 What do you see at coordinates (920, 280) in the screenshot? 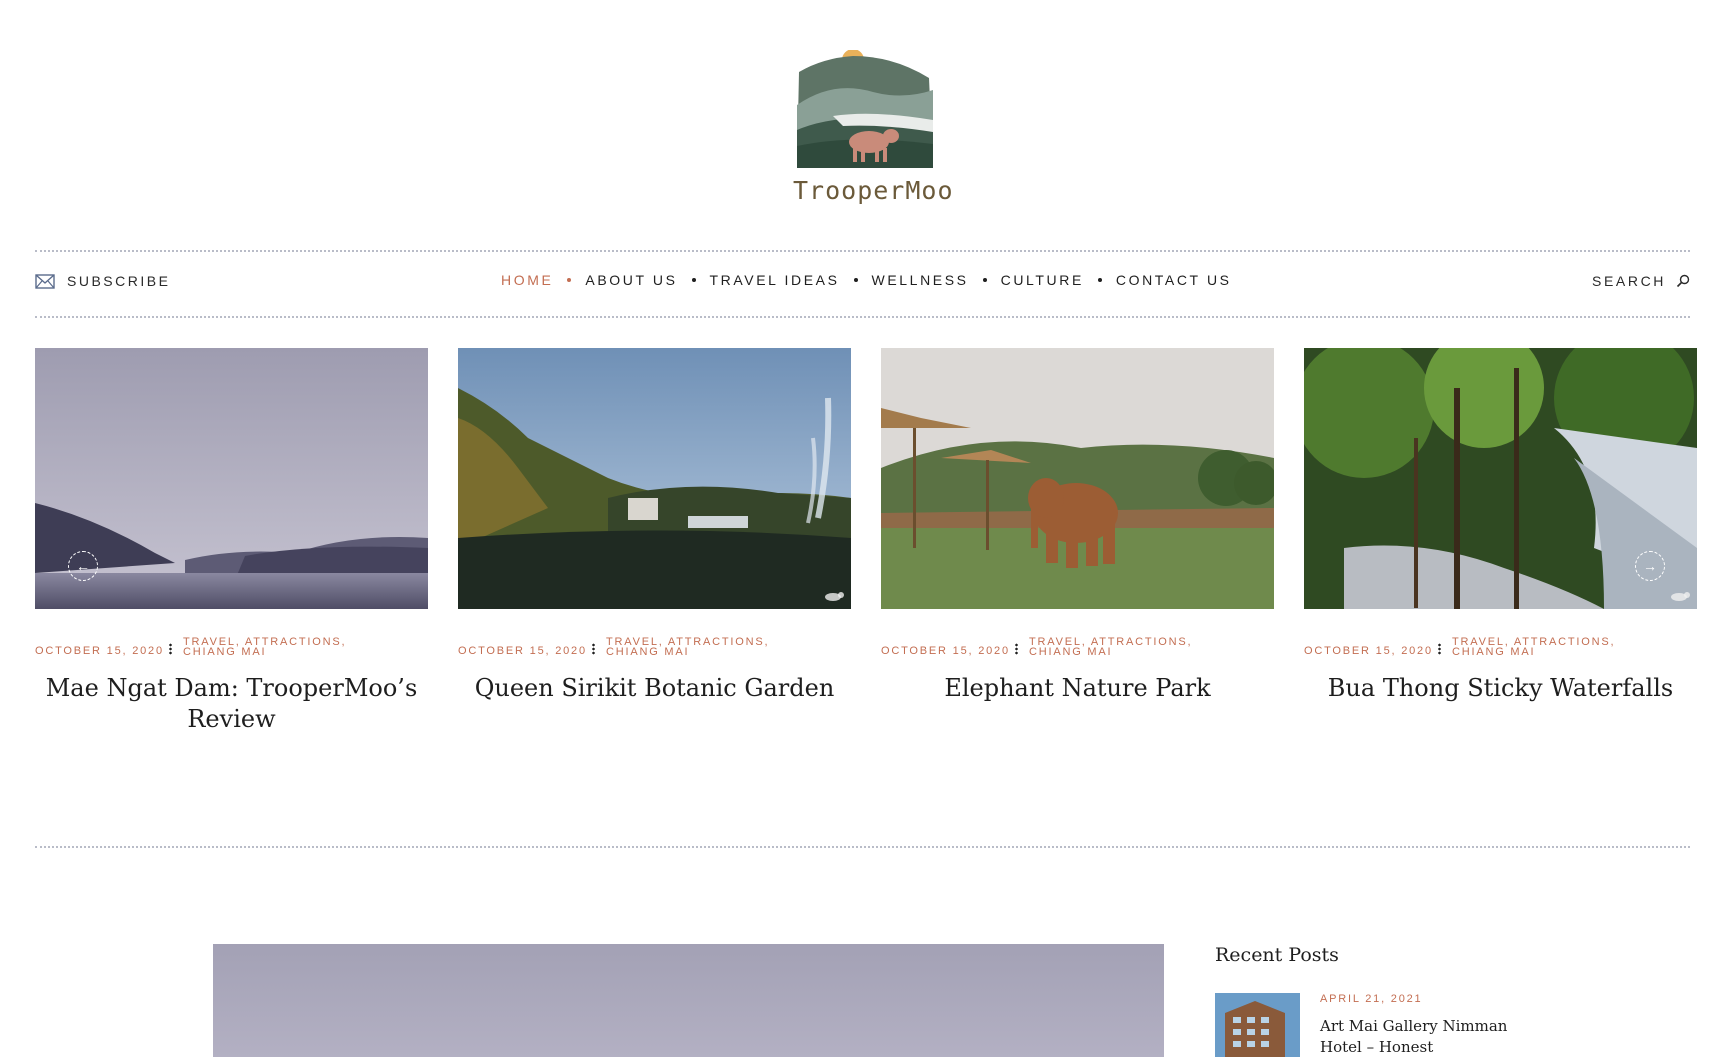
I see `nav-item-wellness: WELLNESS` at bounding box center [920, 280].